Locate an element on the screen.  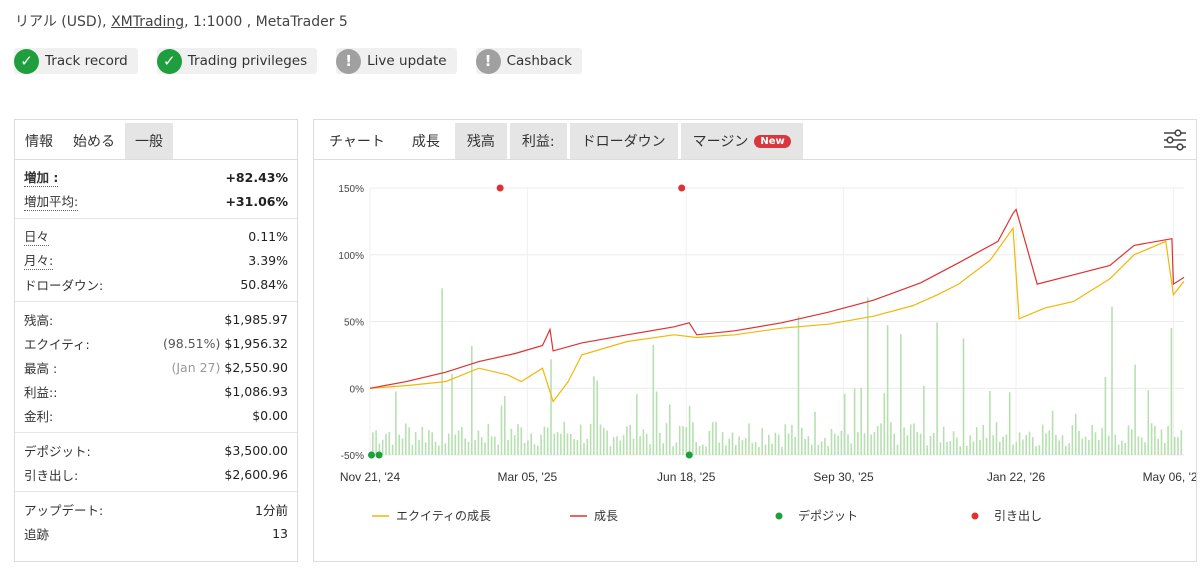
highest-amount: $2,550.90 is located at coordinates (256, 367).